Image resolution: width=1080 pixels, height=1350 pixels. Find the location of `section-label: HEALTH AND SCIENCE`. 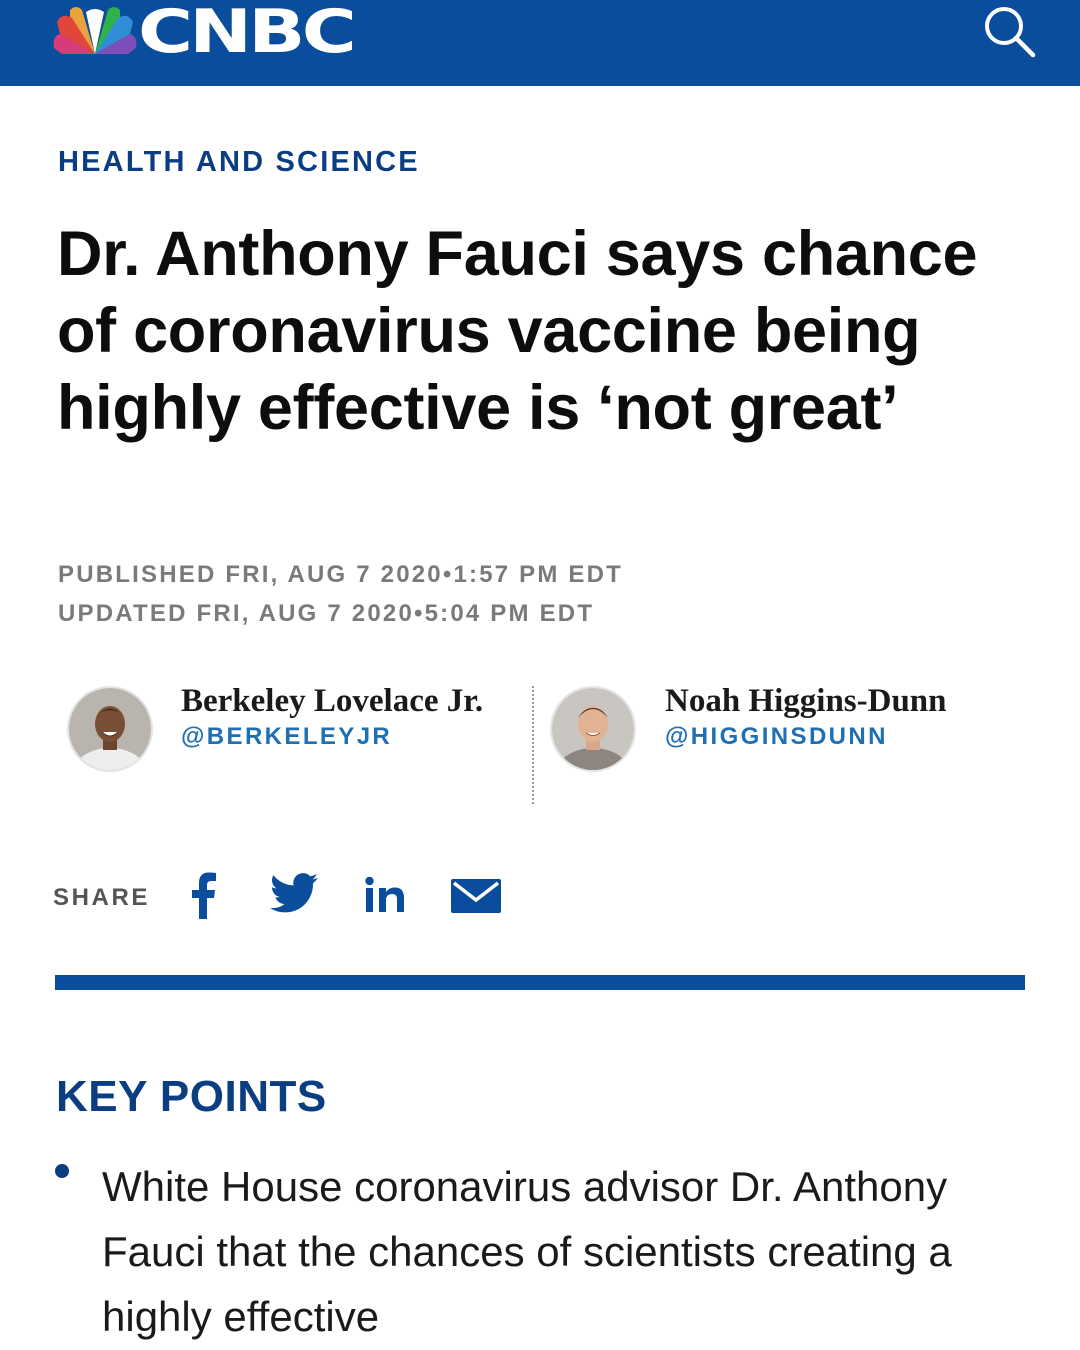

section-label: HEALTH AND SCIENCE is located at coordinates (239, 162).